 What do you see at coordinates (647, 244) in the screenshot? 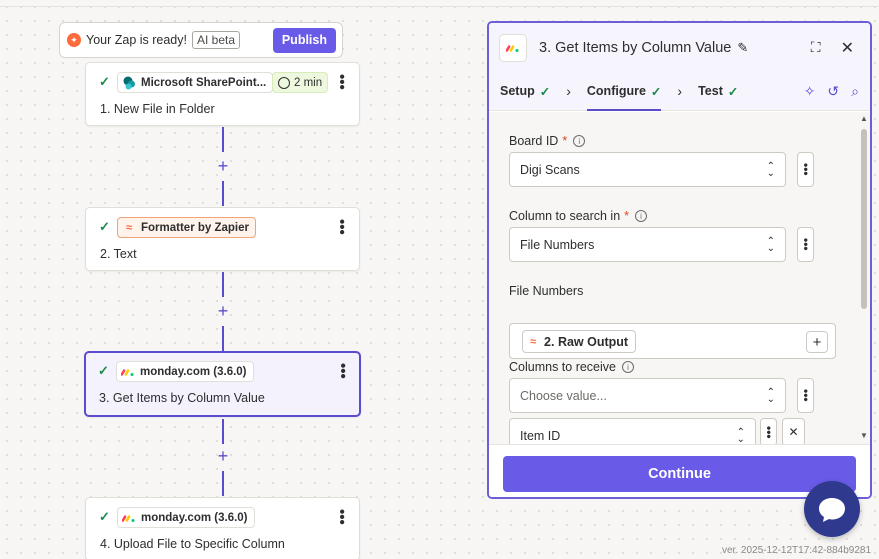
I see `column-search-select: File Numbers ⌃ ⌄` at bounding box center [647, 244].